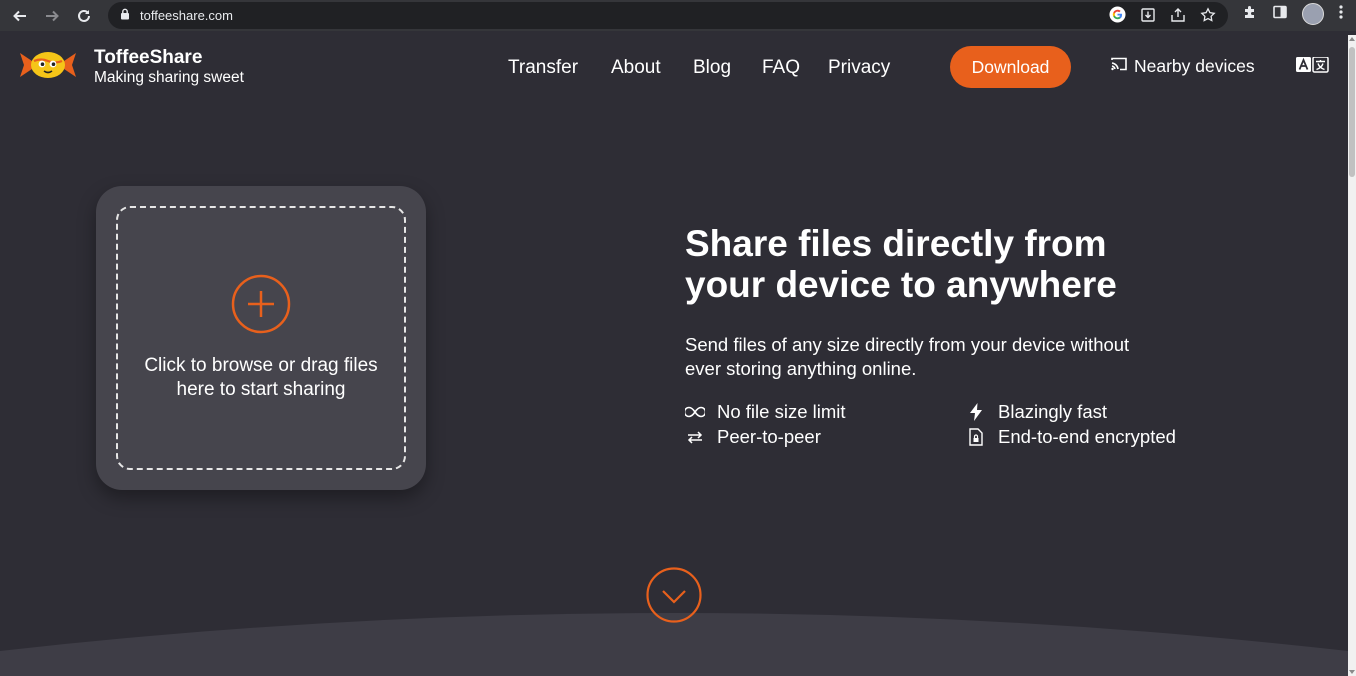 This screenshot has height=676, width=1356. I want to click on url-text: toffeeshare.com, so click(186, 15).